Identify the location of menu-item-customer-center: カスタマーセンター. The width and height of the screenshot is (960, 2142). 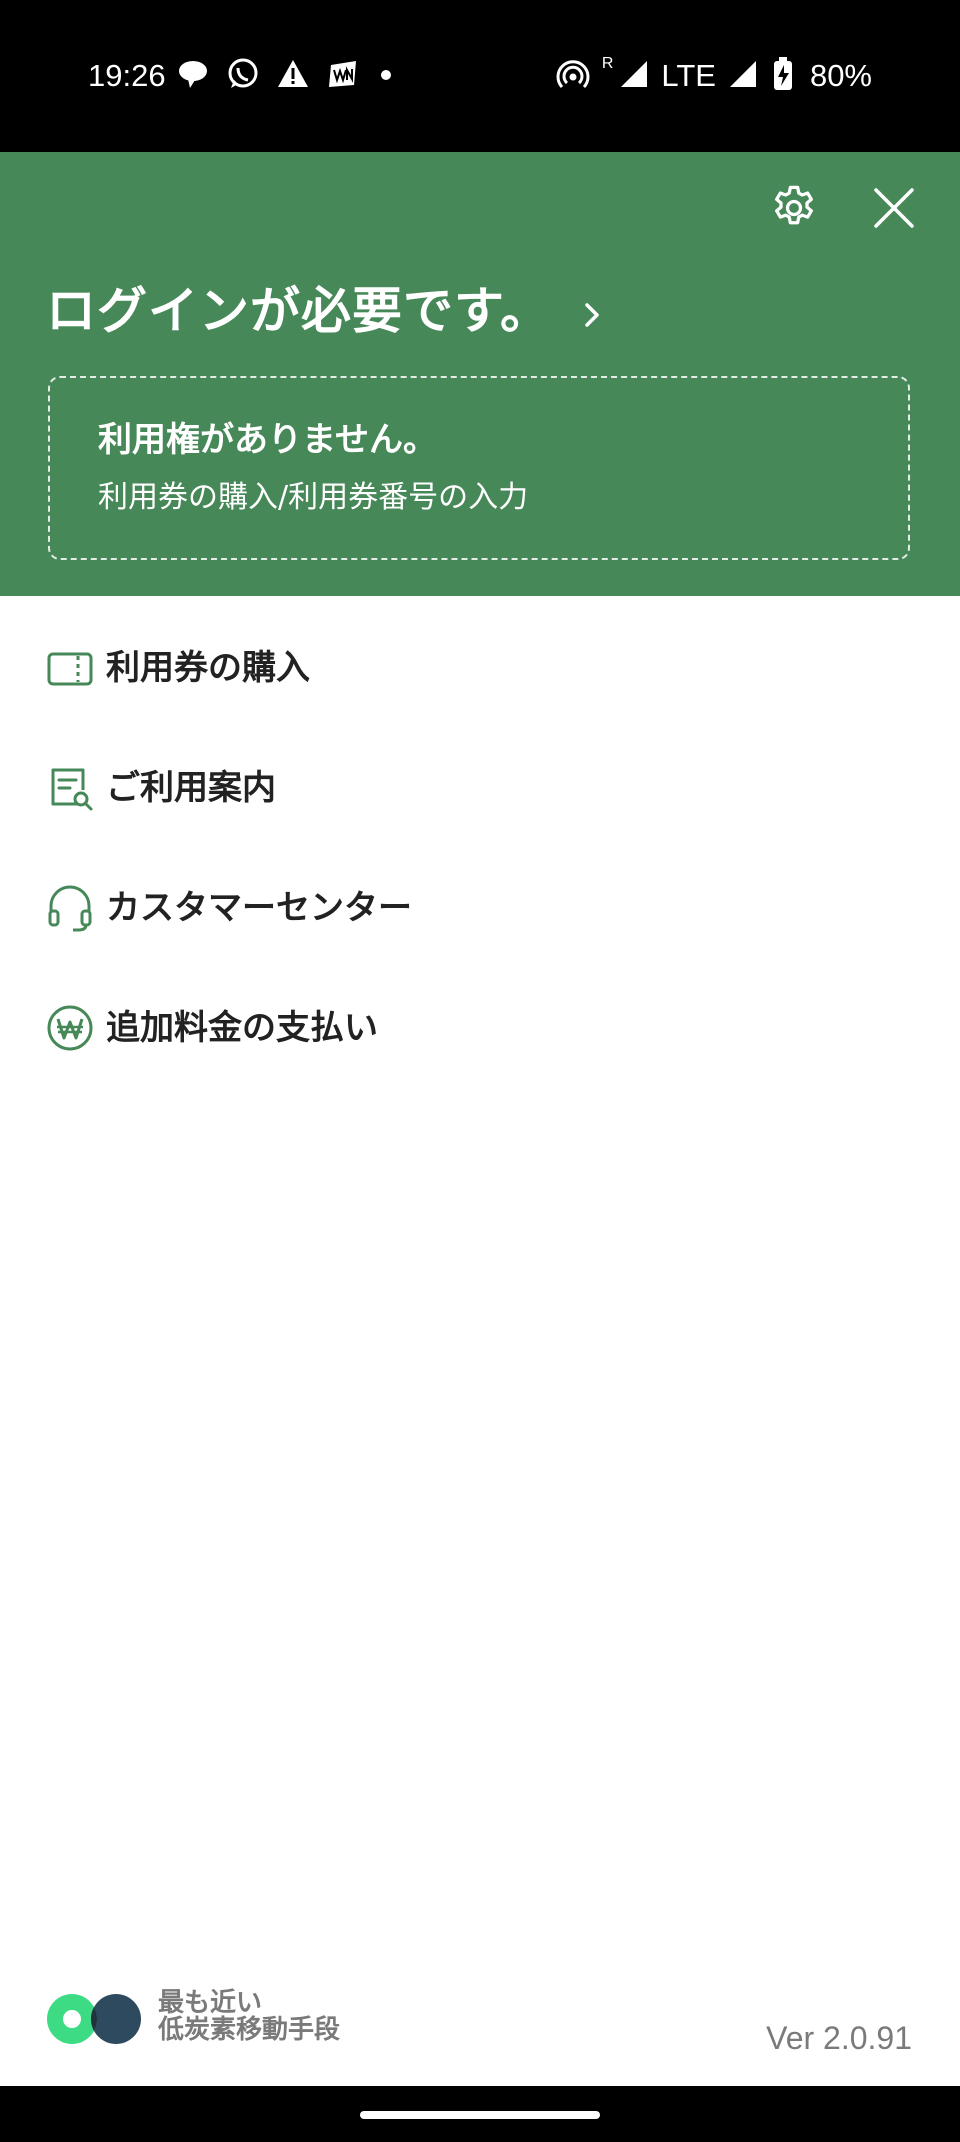
(480, 908).